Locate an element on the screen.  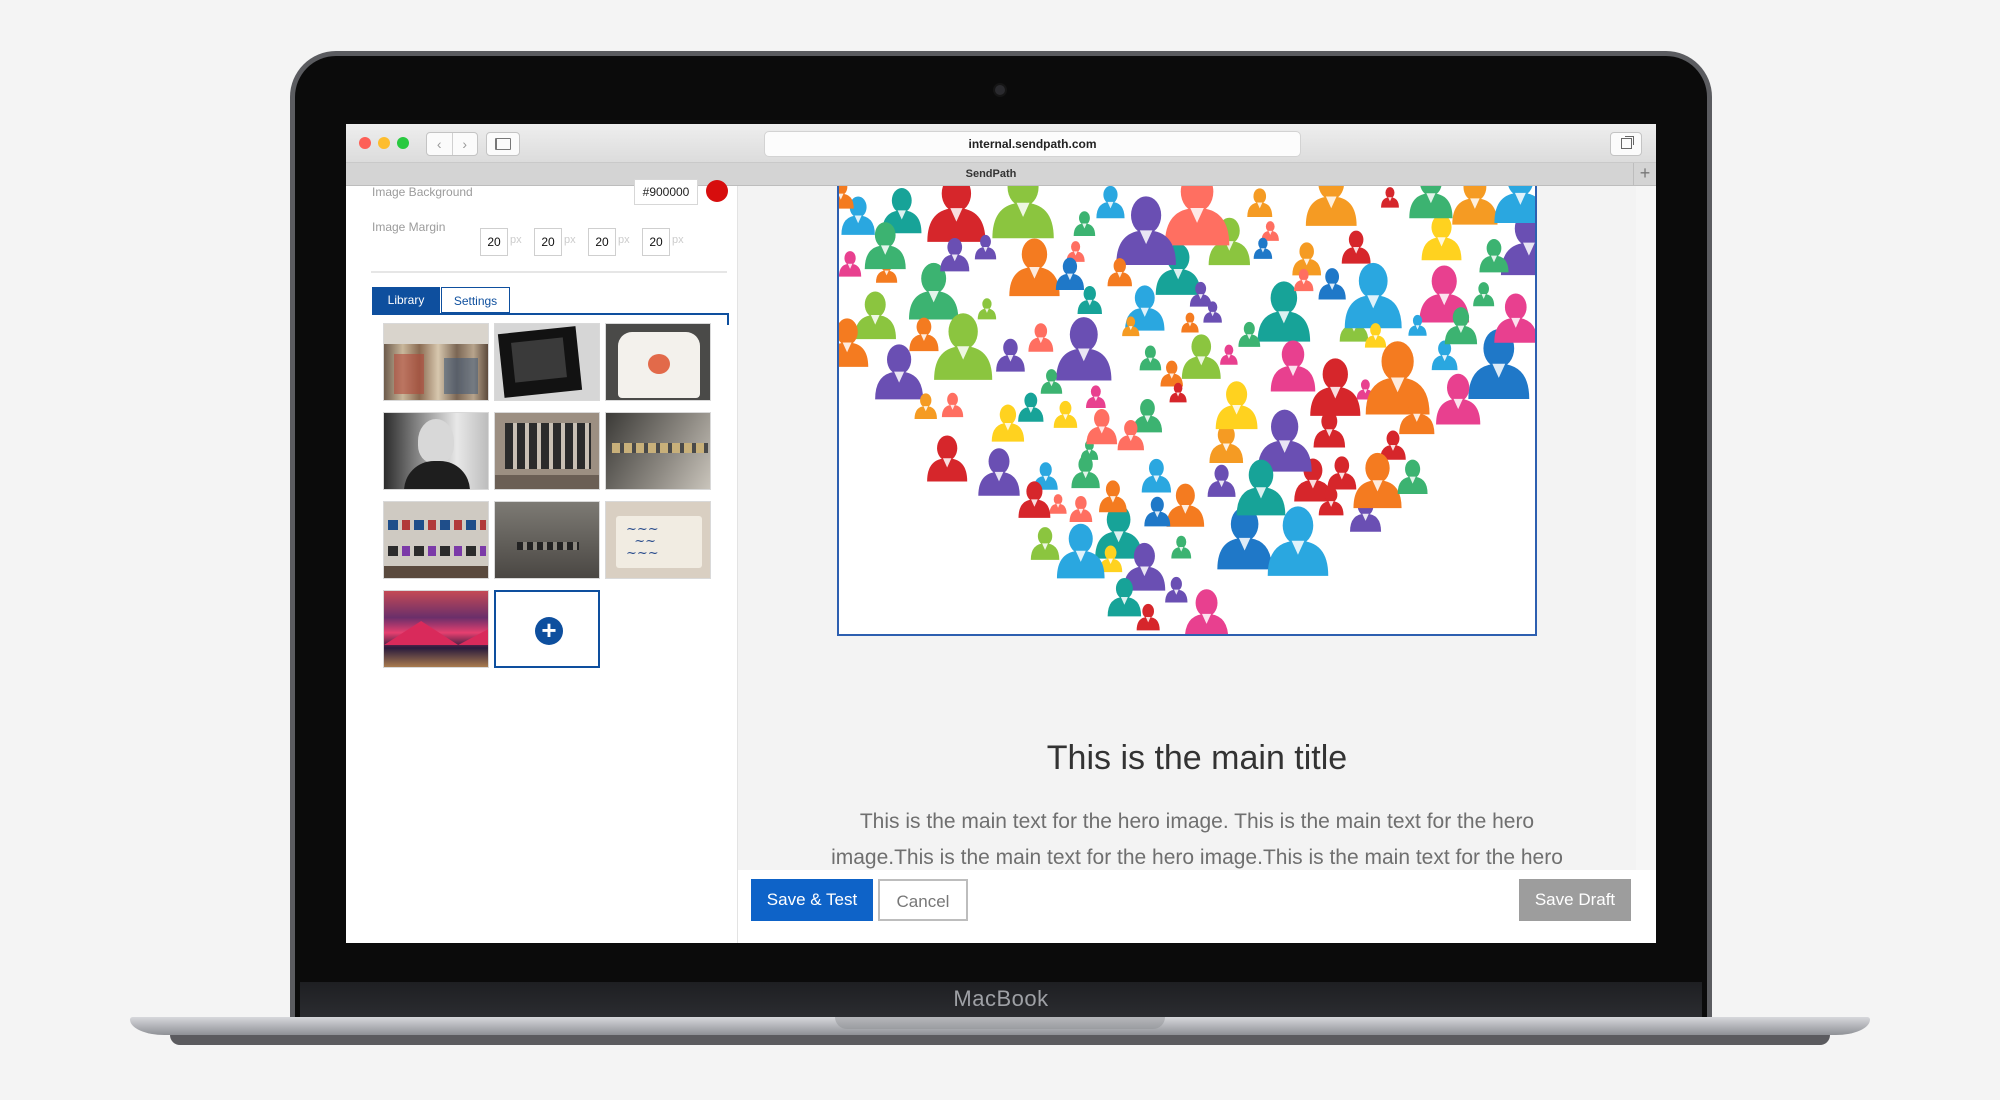
hero-image is located at coordinates (1187, 411).